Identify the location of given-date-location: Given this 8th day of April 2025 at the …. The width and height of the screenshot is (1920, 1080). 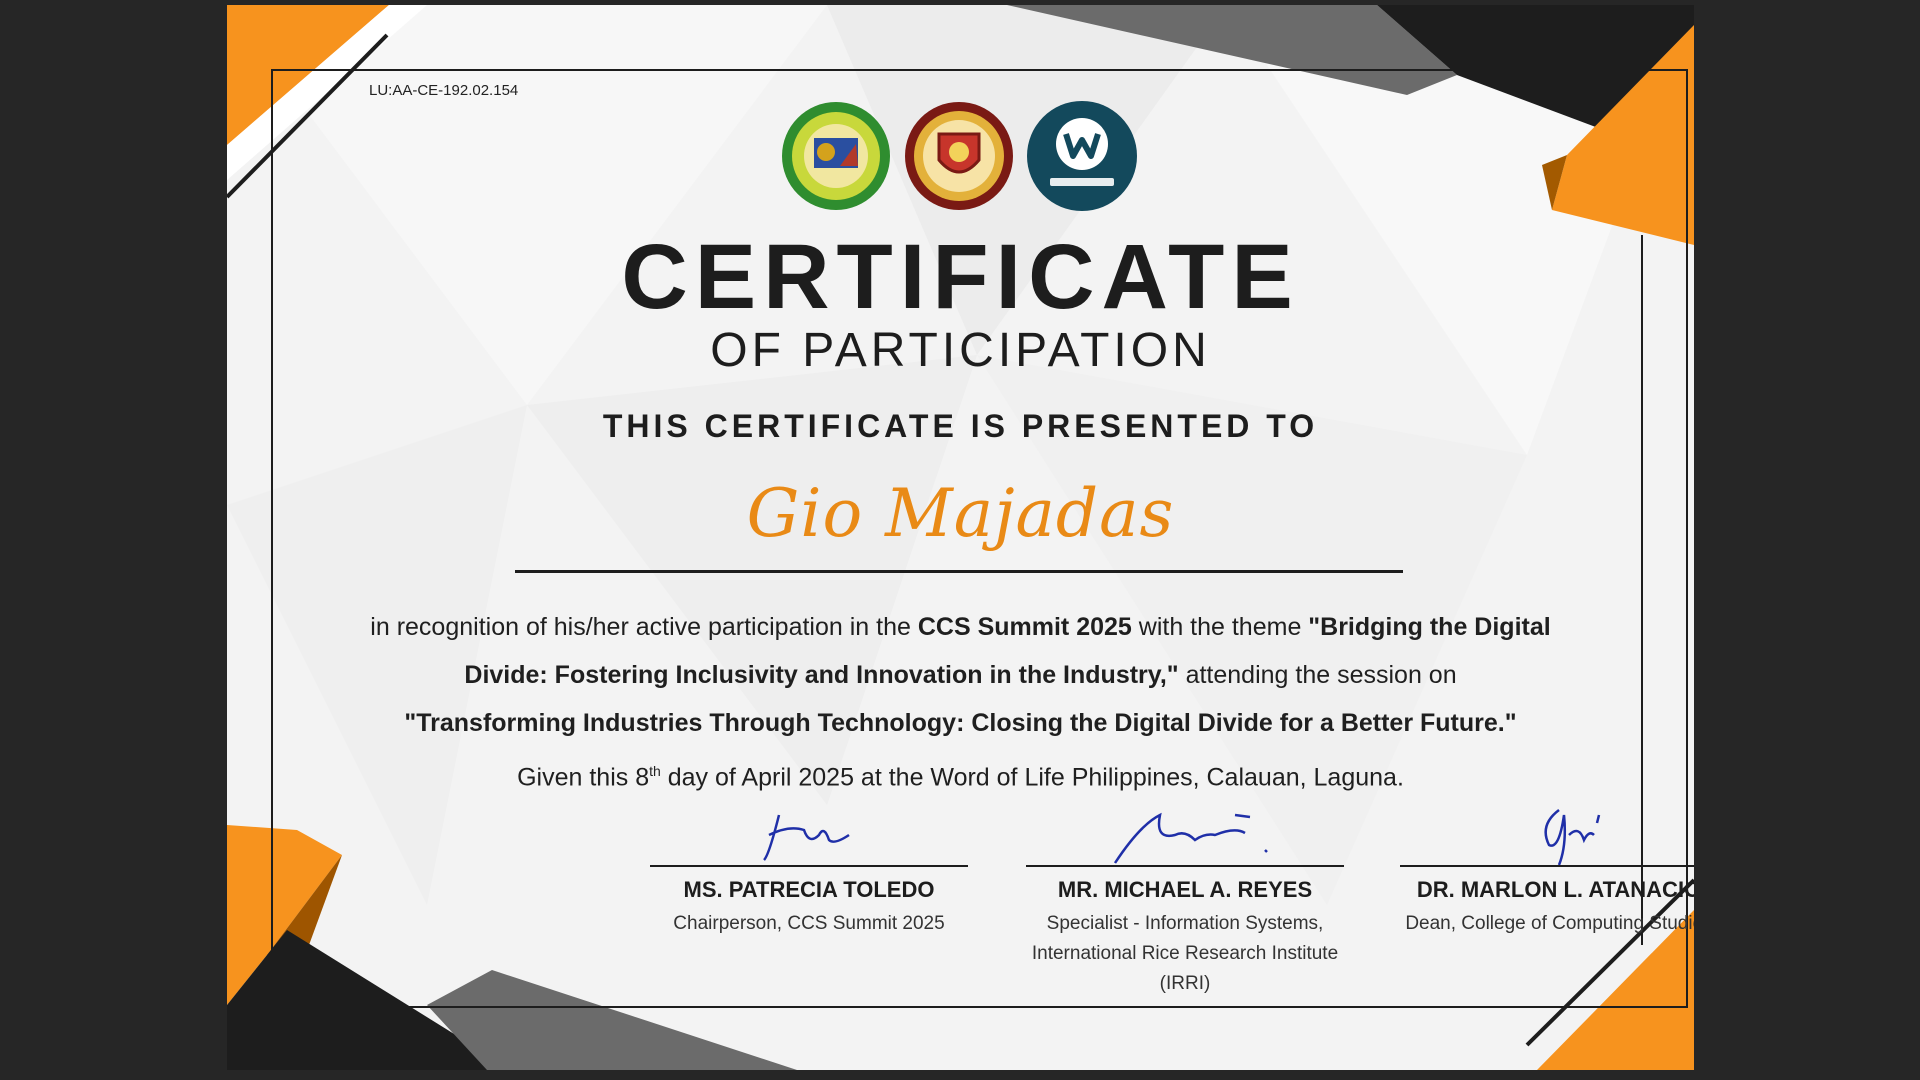
(960, 777).